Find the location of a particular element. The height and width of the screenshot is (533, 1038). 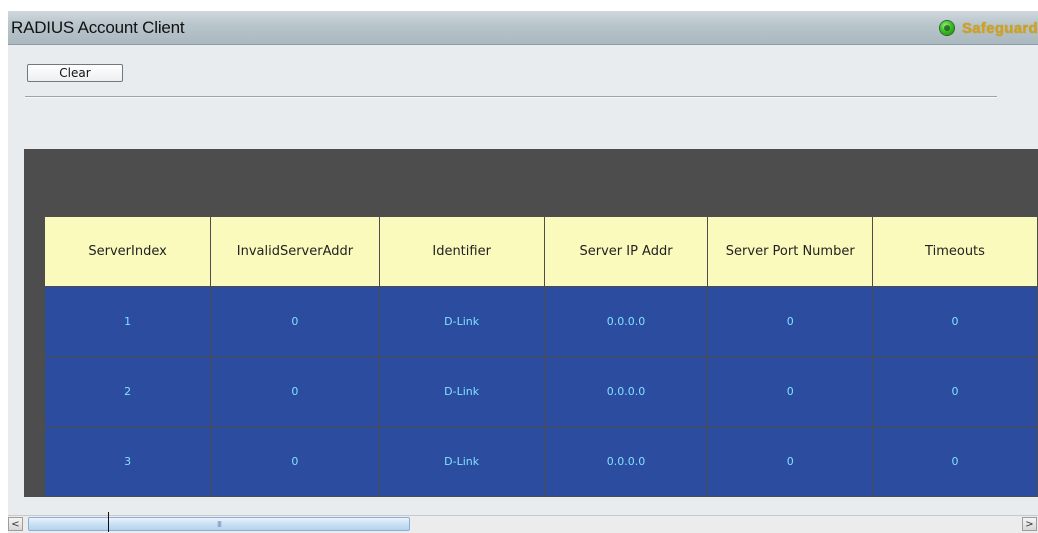

column-header-identifier: Identifier is located at coordinates (461, 251).